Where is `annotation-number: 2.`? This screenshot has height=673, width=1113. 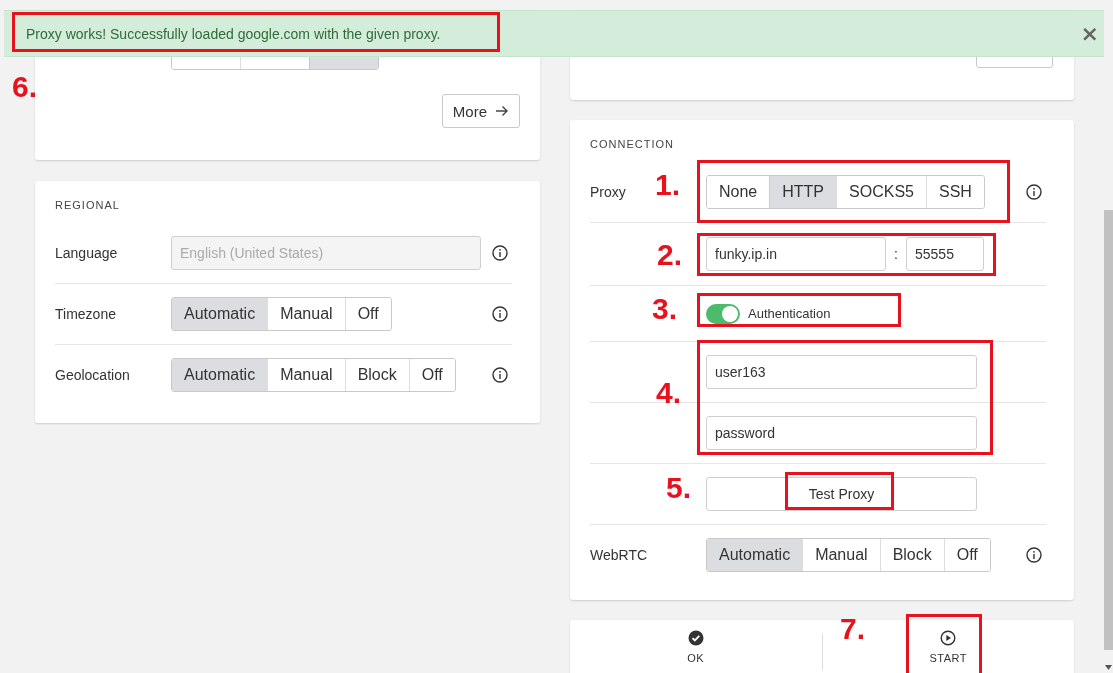 annotation-number: 2. is located at coordinates (670, 255).